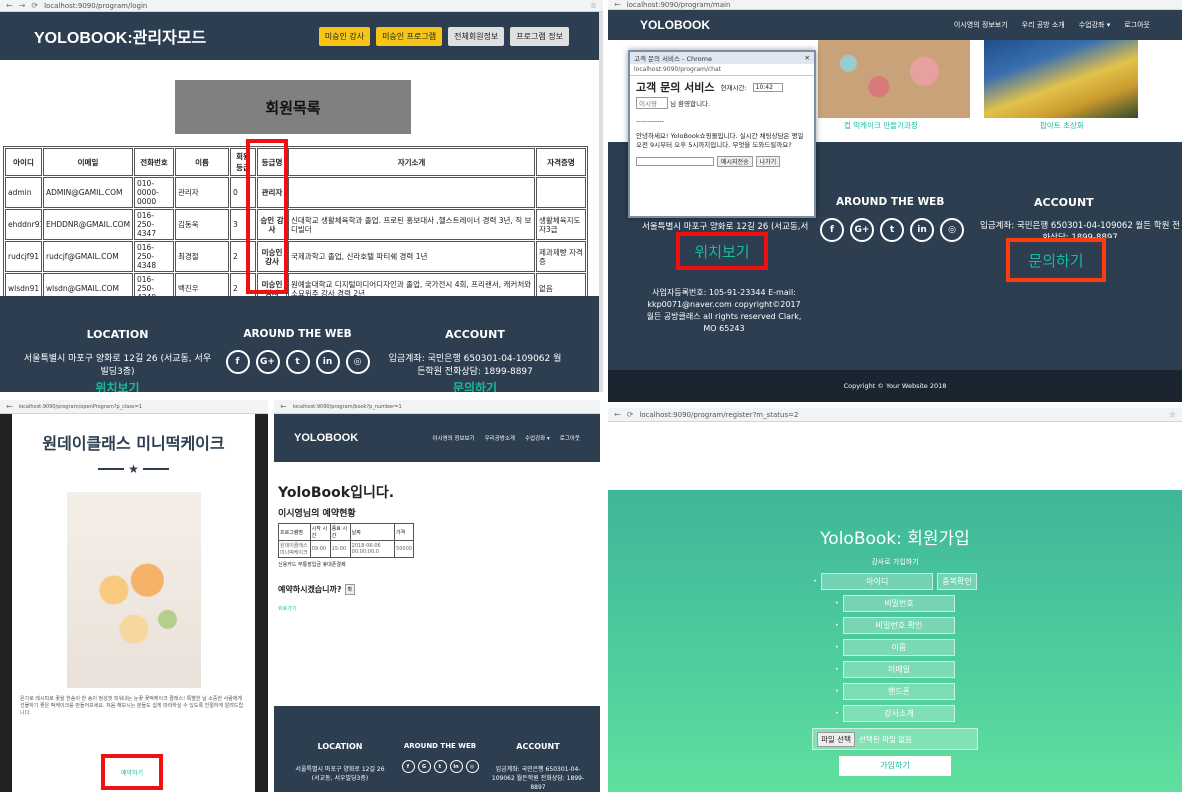 This screenshot has height=792, width=1182. Describe the element at coordinates (901, 5) in the screenshot. I see `url-field: localhost:9090/program/main` at that location.